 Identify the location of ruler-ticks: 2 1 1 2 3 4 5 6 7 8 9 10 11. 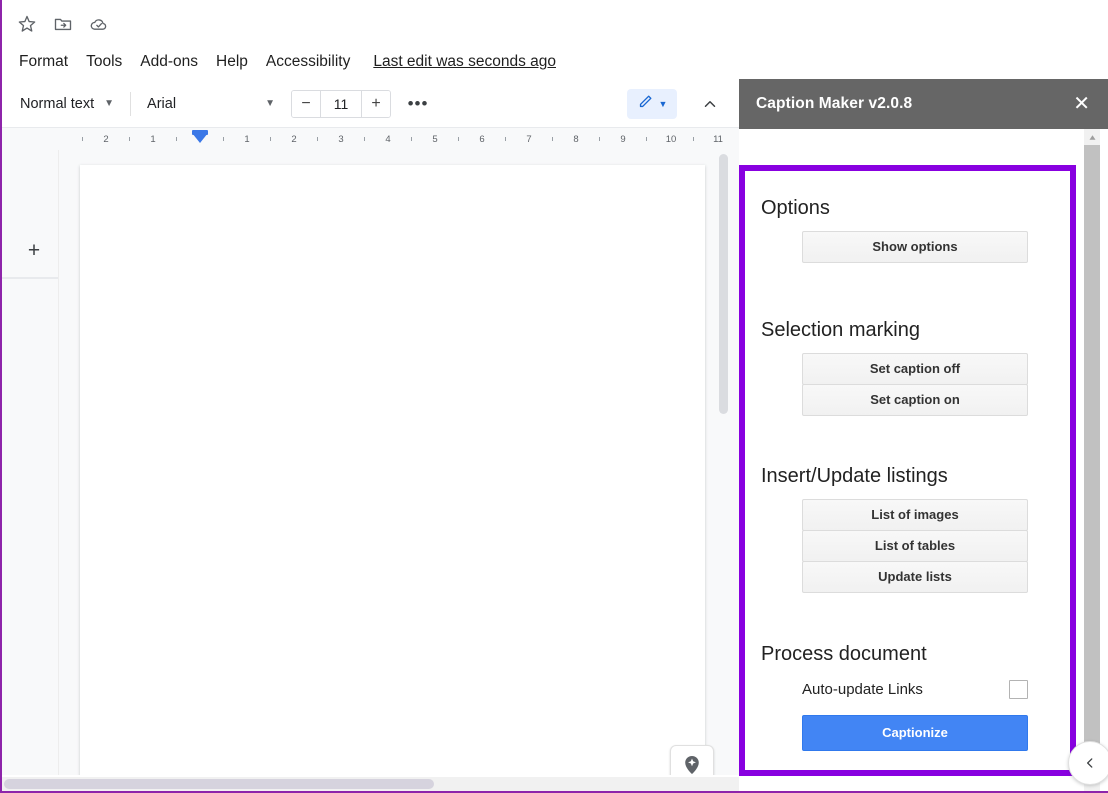
(370, 139).